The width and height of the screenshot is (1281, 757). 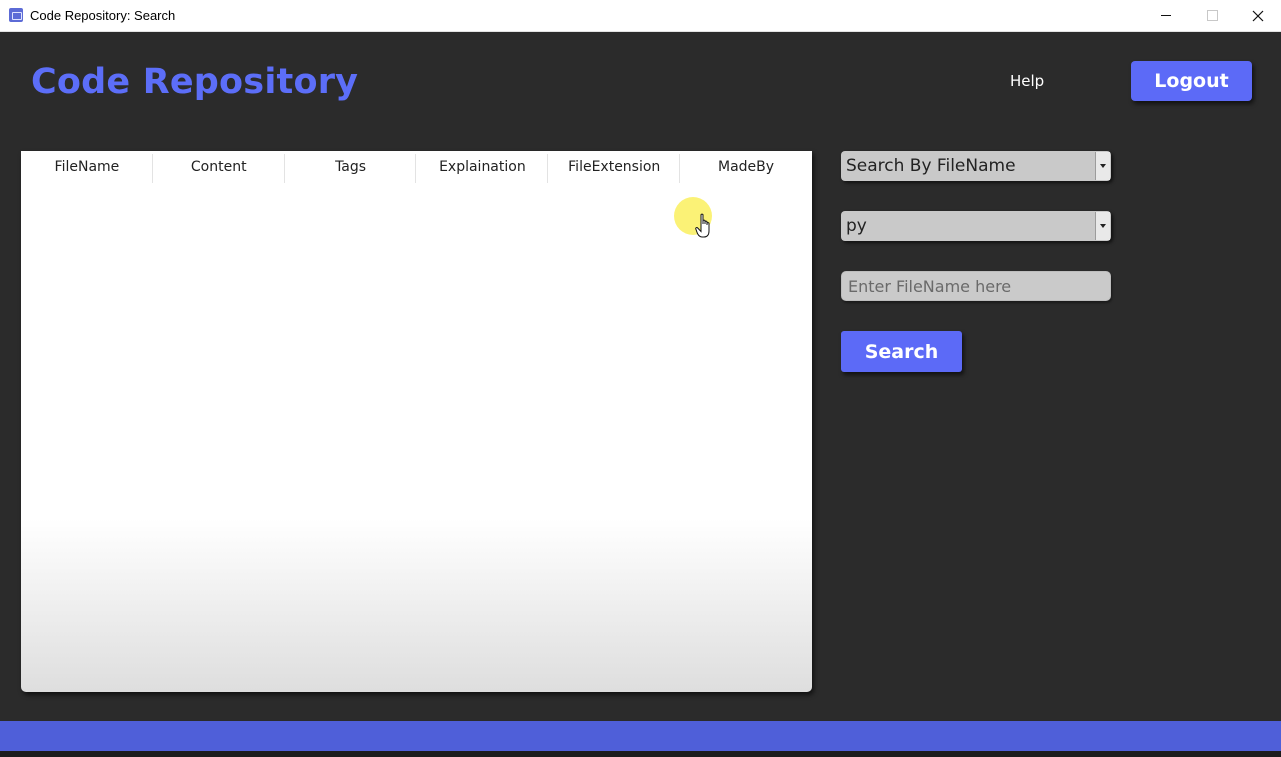 I want to click on column-header-madeby: MadeBy, so click(x=746, y=167).